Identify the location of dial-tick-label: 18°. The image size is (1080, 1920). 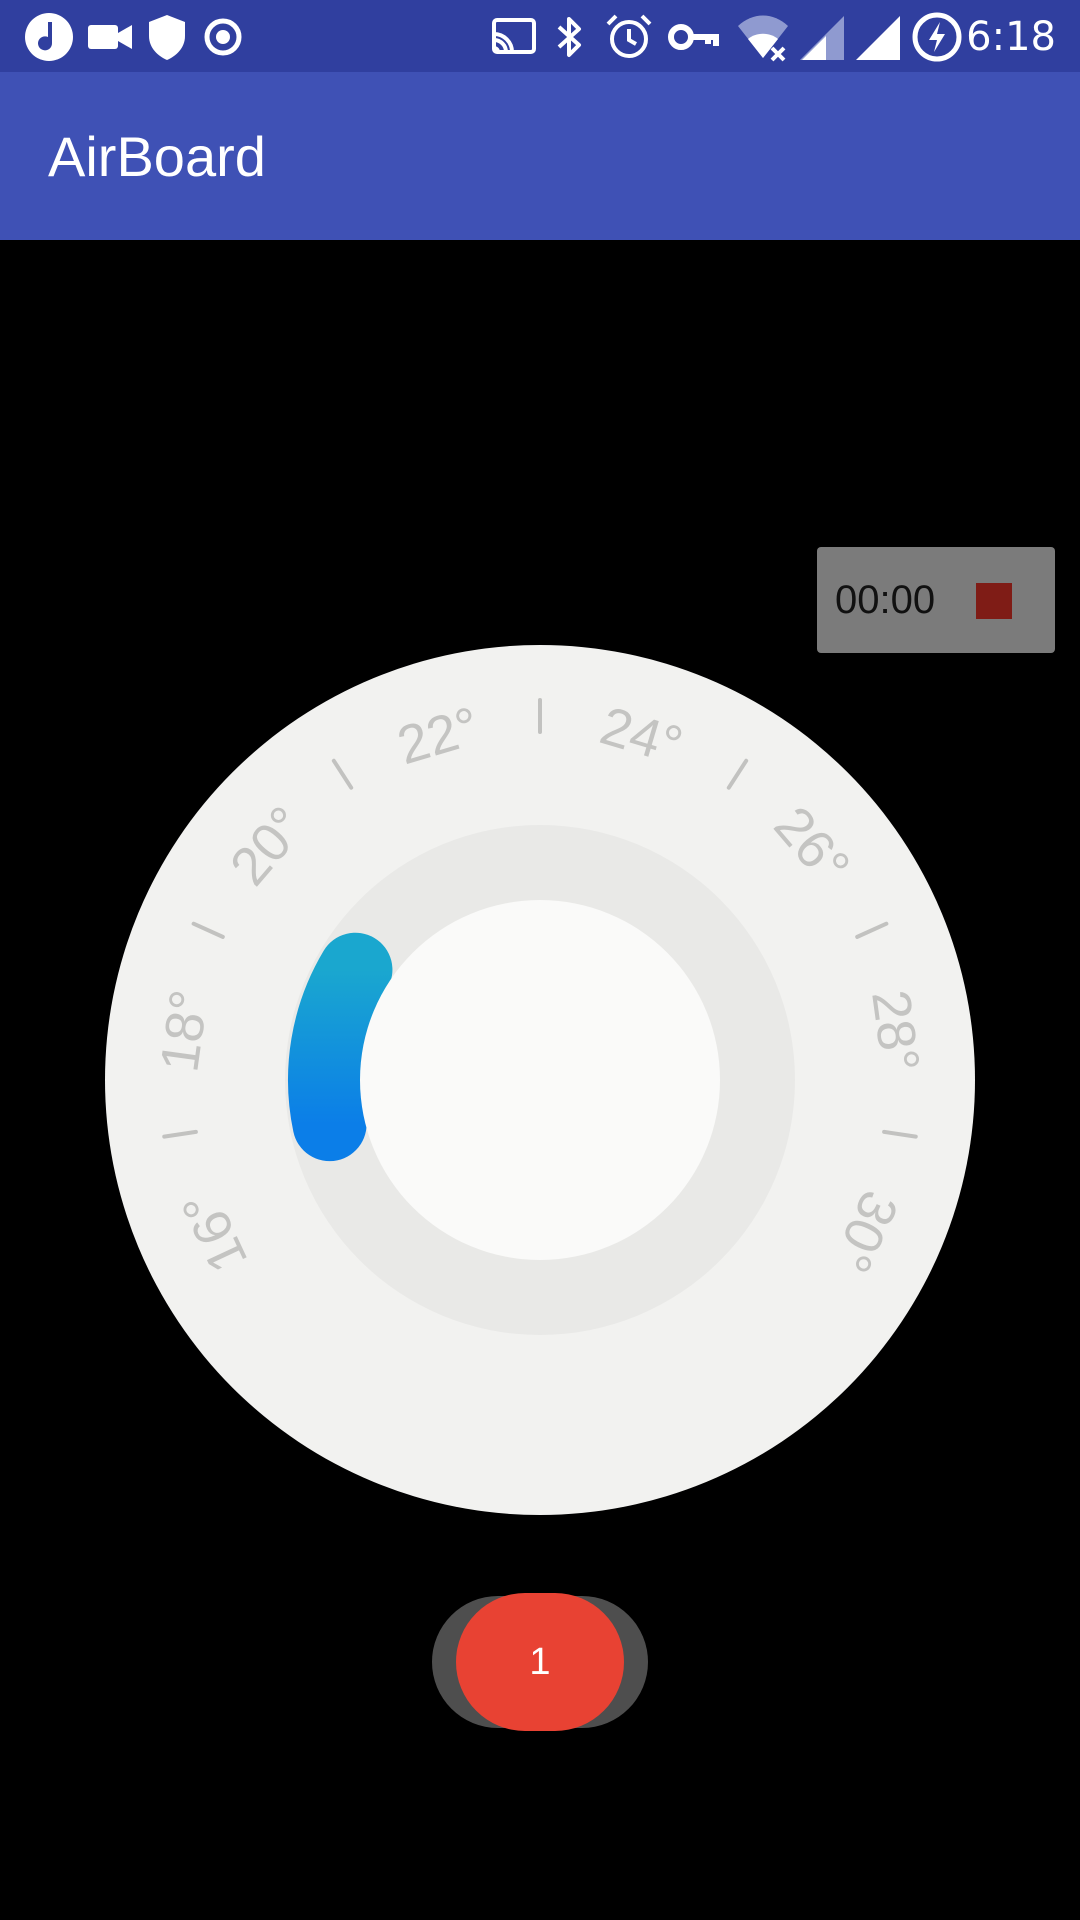
(184, 1030).